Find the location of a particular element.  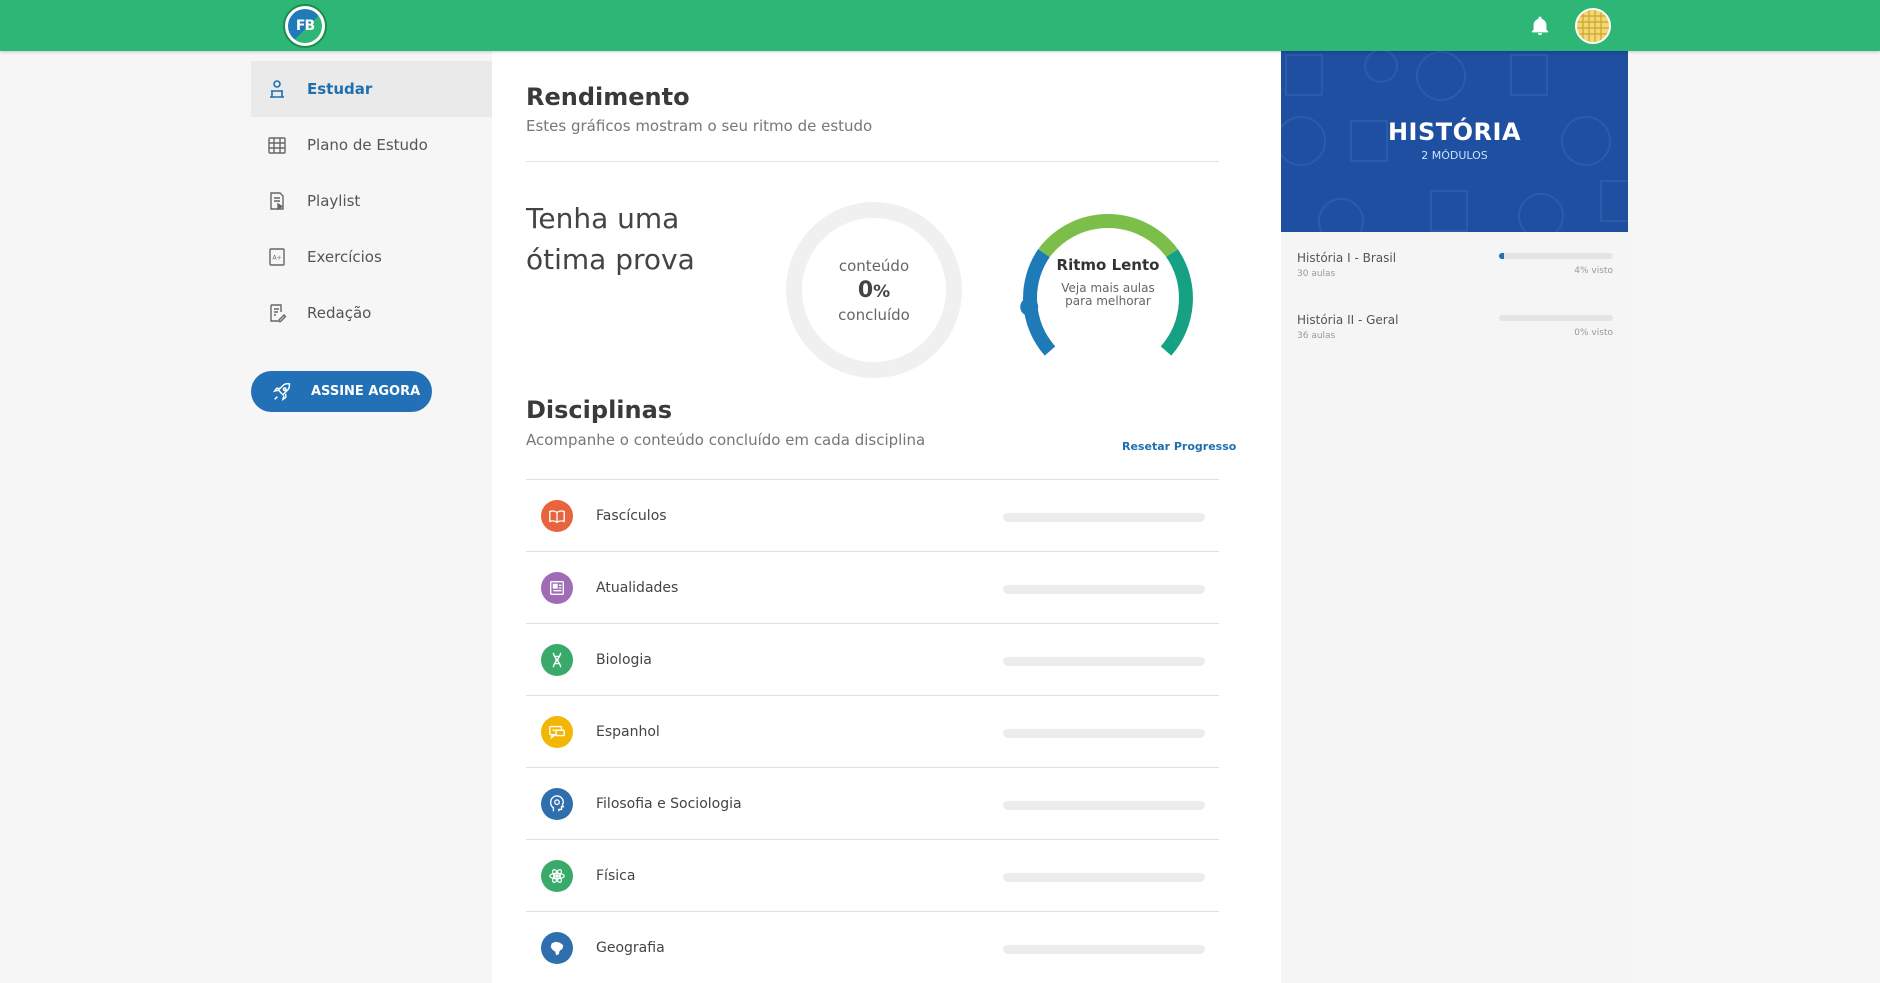

donut-label-bottom: concluído is located at coordinates (874, 314).